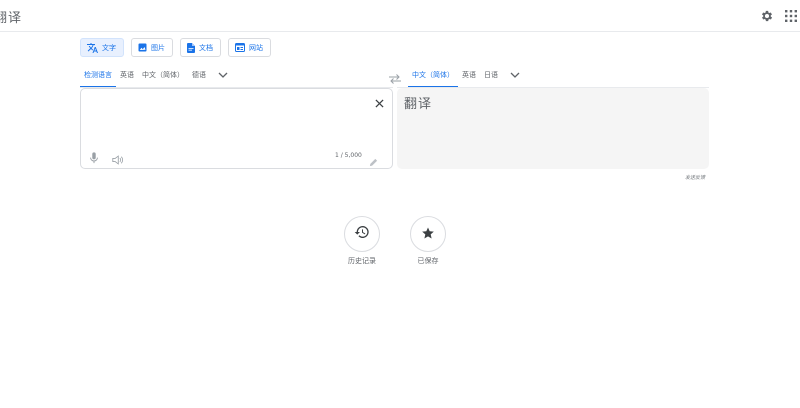  I want to click on saved-label: 已保存, so click(428, 261).